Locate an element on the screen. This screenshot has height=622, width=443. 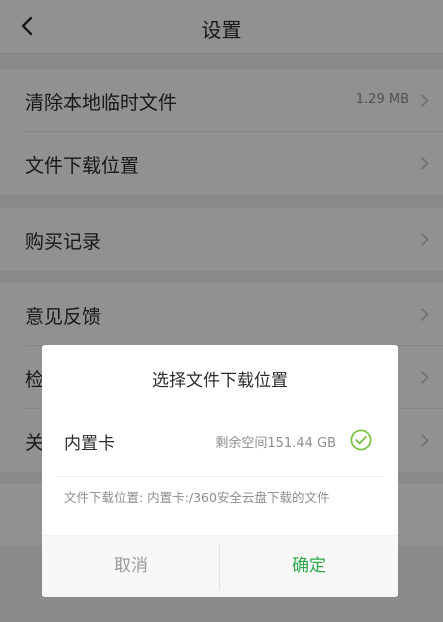
storage-option-name: 内置卡 is located at coordinates (89, 444).